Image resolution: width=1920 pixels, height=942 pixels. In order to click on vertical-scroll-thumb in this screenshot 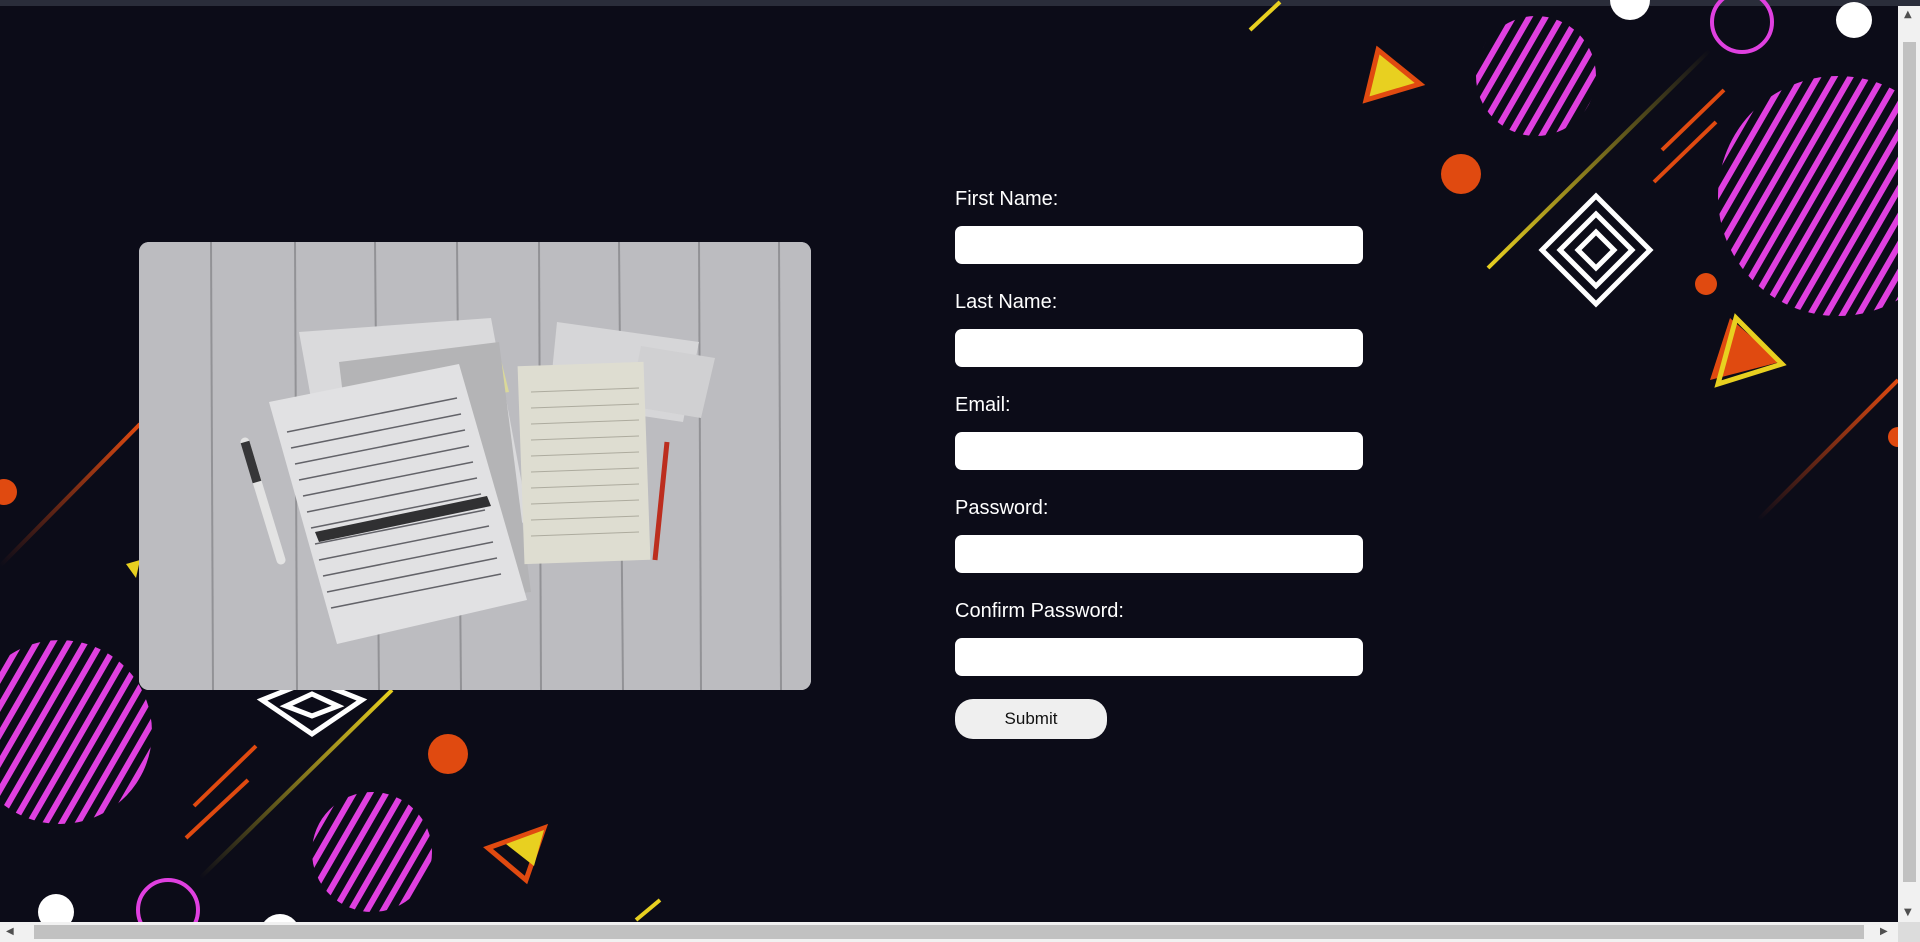, I will do `click(1909, 462)`.